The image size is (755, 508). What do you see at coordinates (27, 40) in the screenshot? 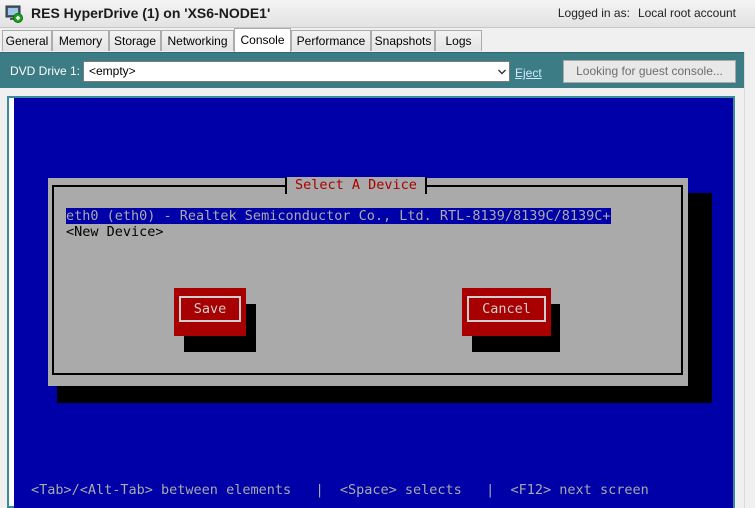
I see `tab-general: General` at bounding box center [27, 40].